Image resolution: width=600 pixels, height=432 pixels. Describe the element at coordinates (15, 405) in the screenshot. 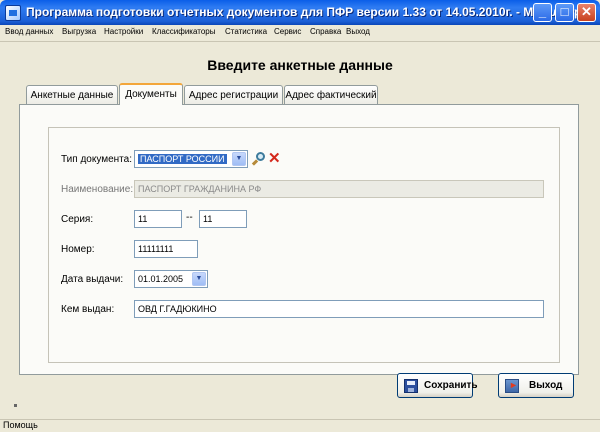

I see `size-grip-dot` at that location.